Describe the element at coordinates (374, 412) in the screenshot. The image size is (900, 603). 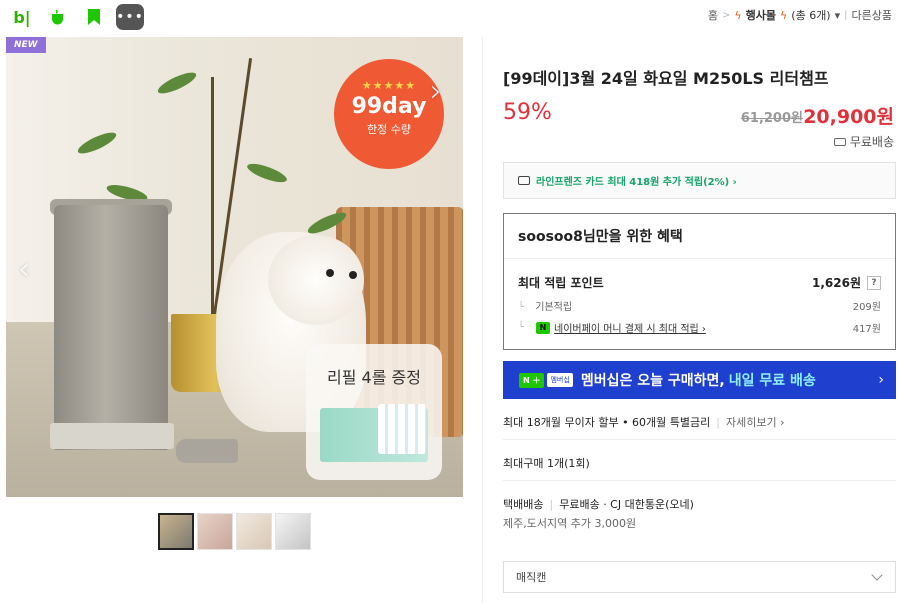
I see `gift-overlay: 리필 4롤 증정` at that location.